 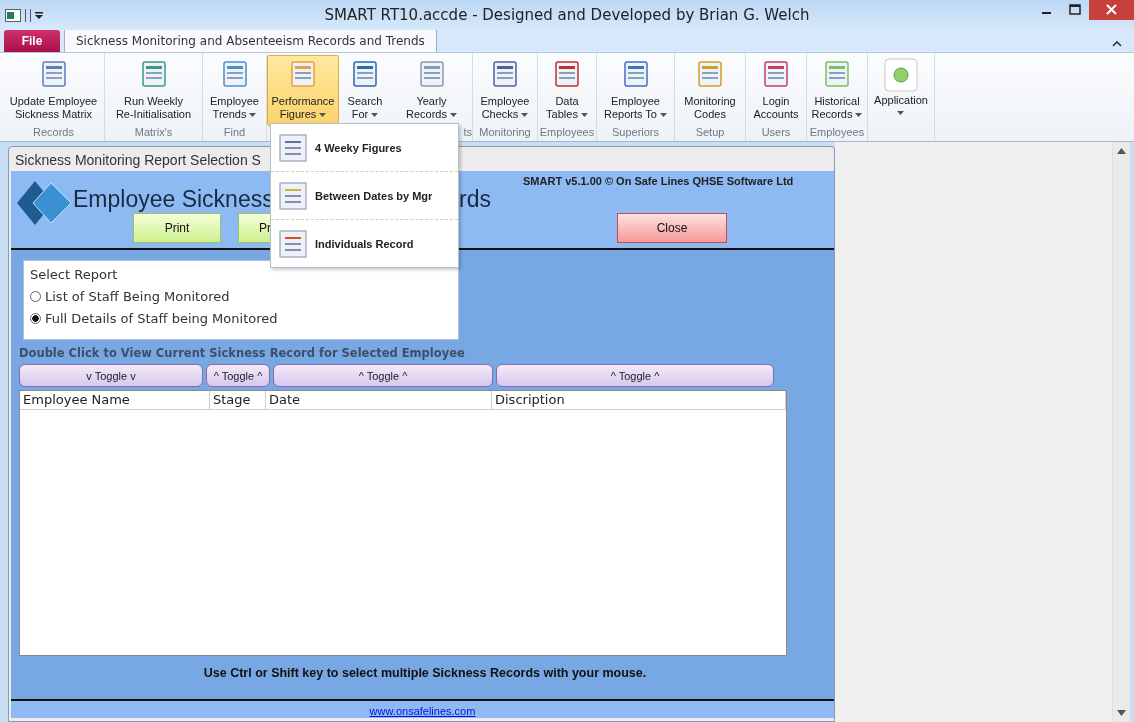 What do you see at coordinates (672, 228) in the screenshot?
I see `close-button: Close` at bounding box center [672, 228].